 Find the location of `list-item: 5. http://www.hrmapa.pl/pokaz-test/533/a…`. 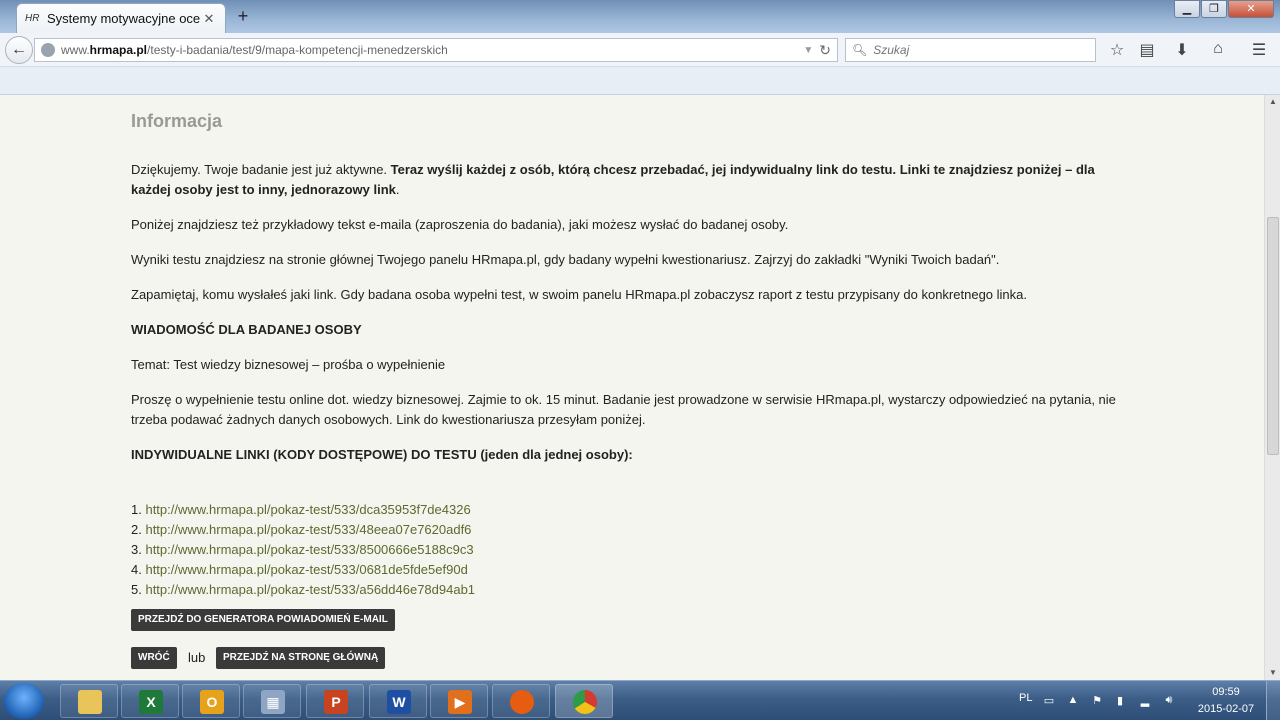

list-item: 5. http://www.hrmapa.pl/pokaz-test/533/a… is located at coordinates (303, 589).